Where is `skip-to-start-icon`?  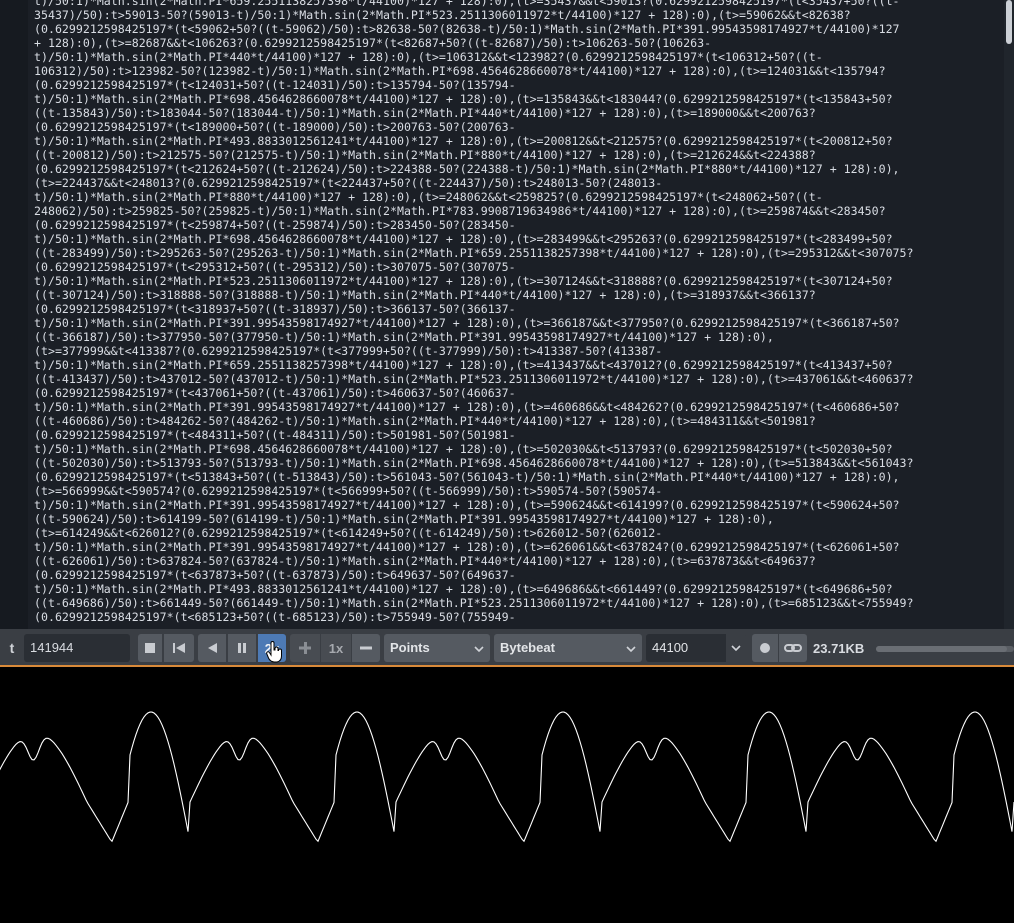
skip-to-start-icon is located at coordinates (179, 648).